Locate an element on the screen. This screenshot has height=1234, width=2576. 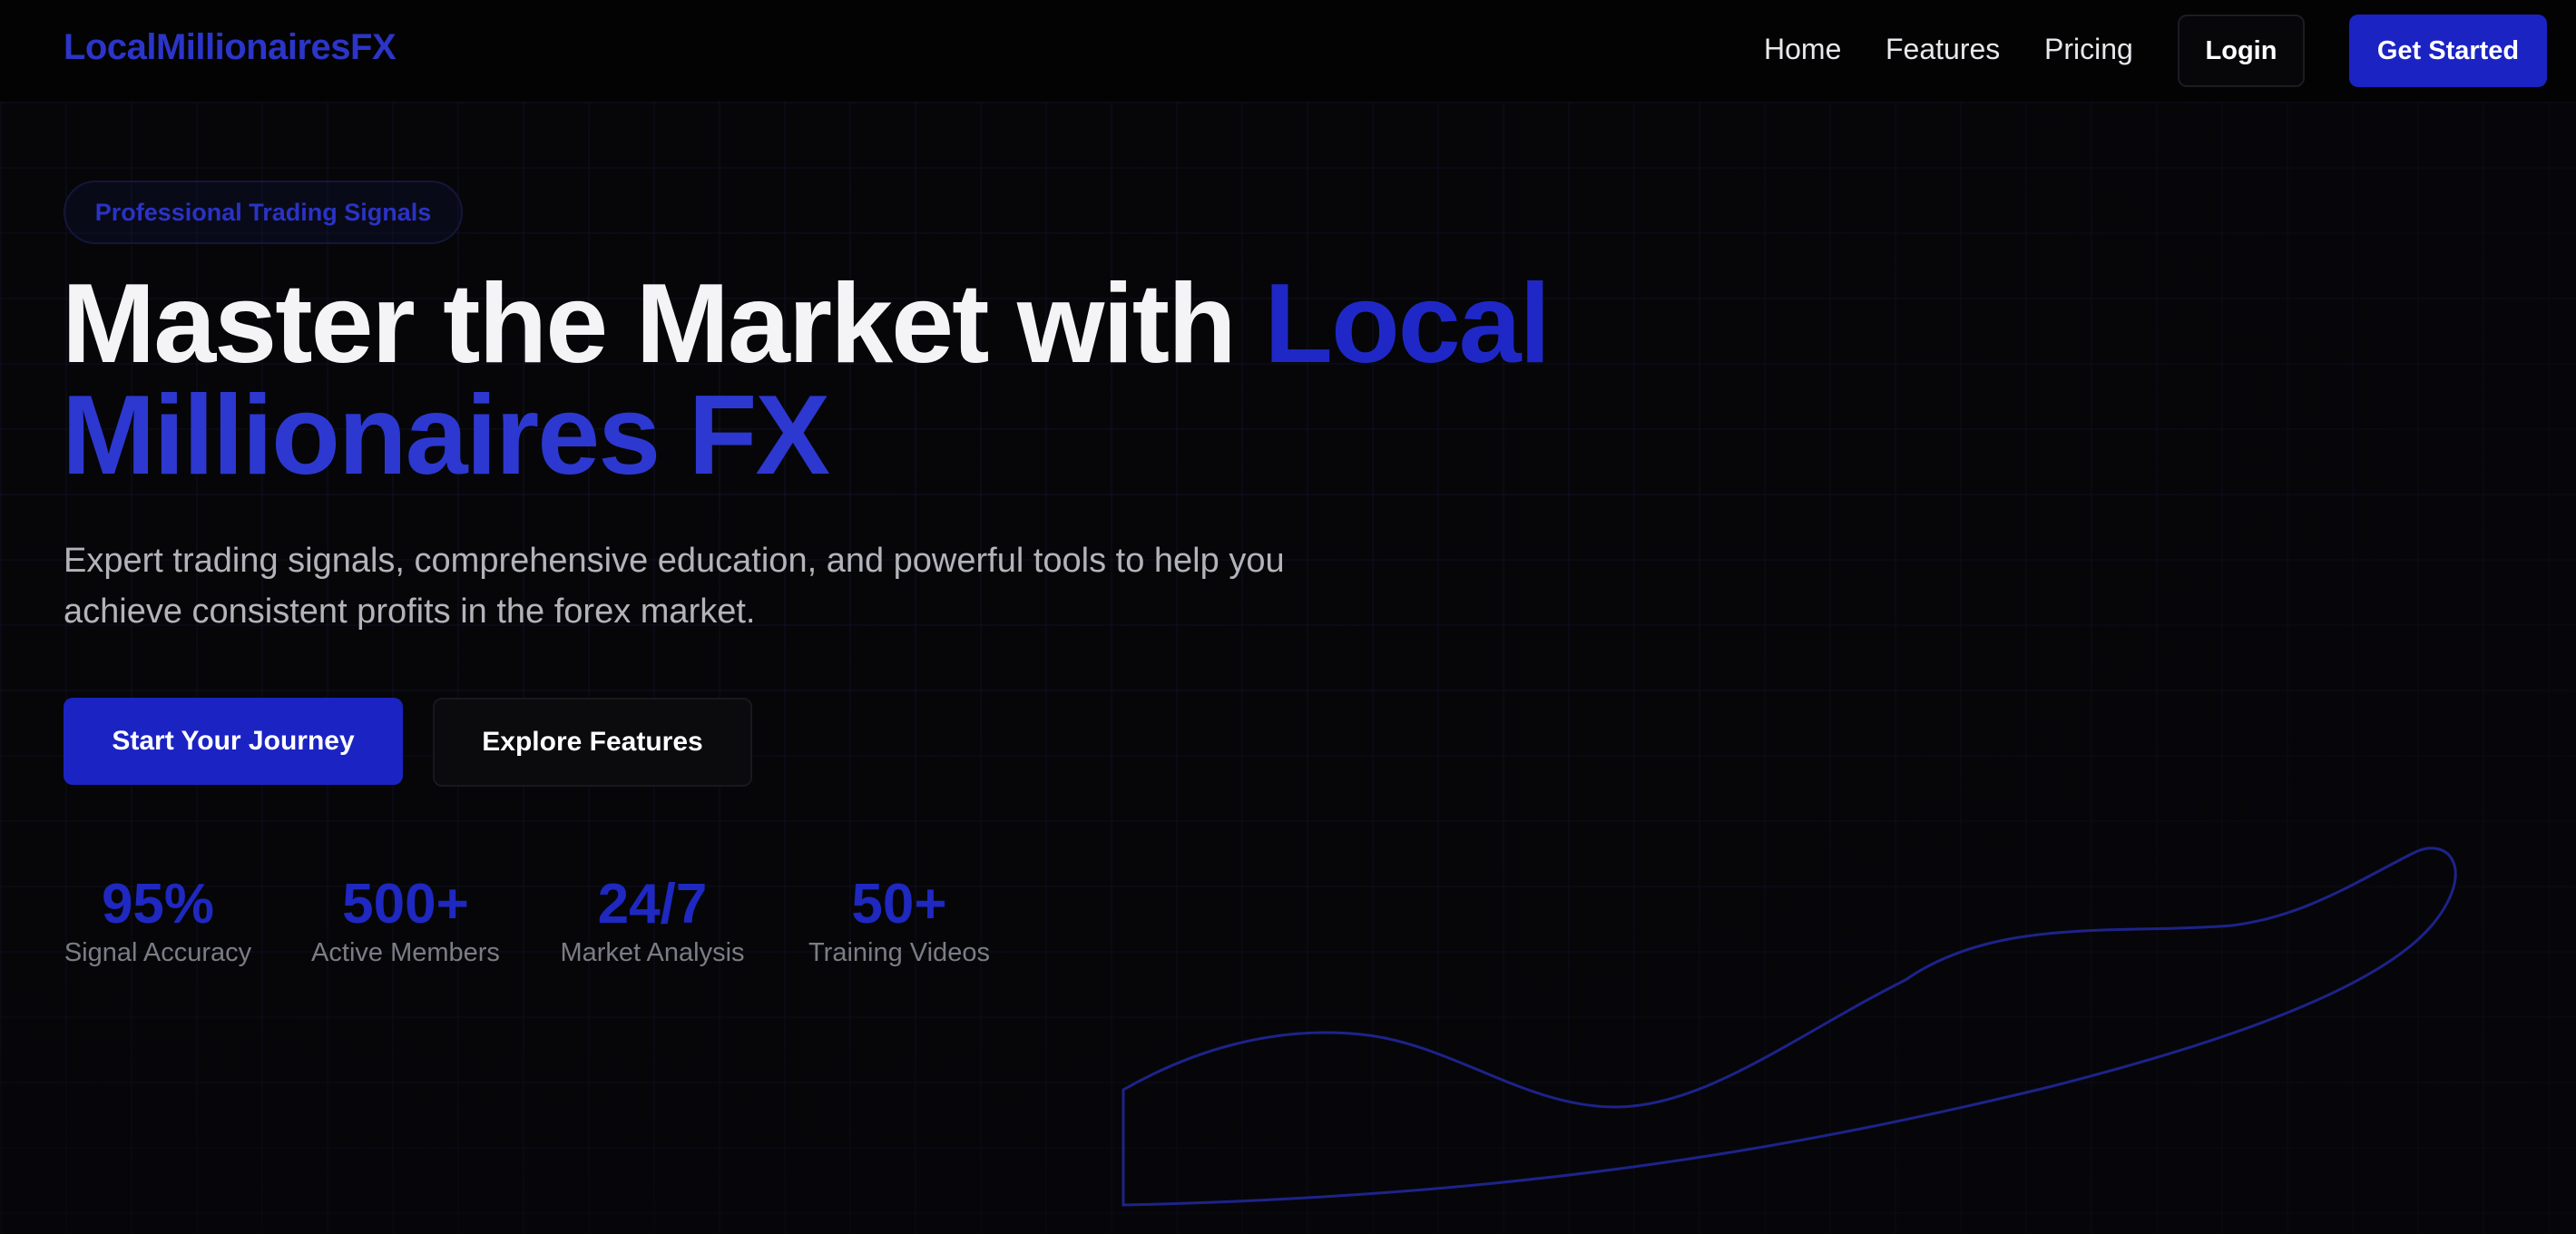
stat-value: 50+ is located at coordinates (899, 904).